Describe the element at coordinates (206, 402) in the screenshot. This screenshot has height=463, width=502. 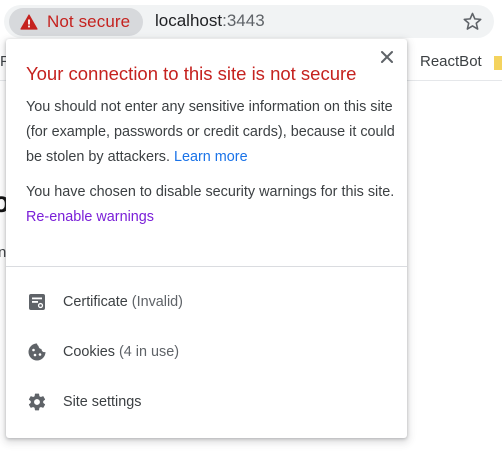
I see `site-settings-row: Site settings` at that location.